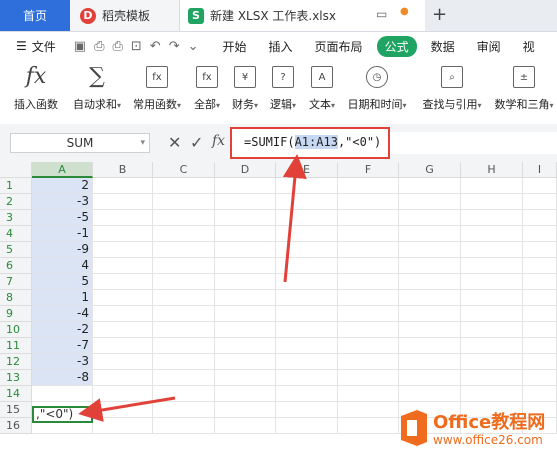 Image resolution: width=557 pixels, height=457 pixels. What do you see at coordinates (21, 46) in the screenshot?
I see `menu-hamburger-icon: ☰` at bounding box center [21, 46].